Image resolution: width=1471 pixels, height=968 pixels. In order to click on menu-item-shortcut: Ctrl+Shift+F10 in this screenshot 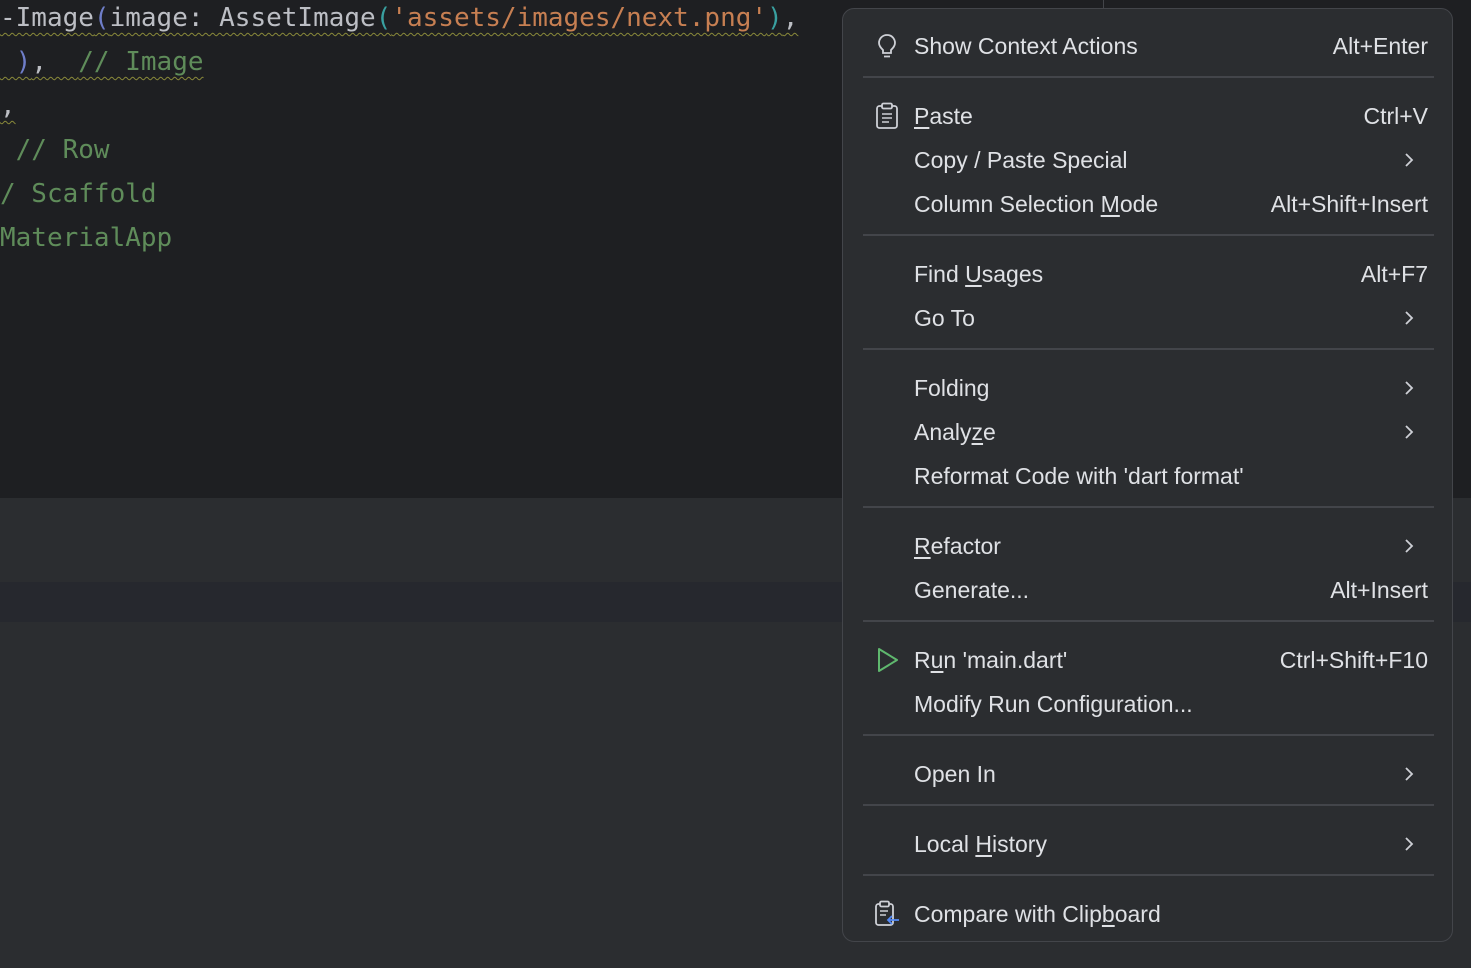, I will do `click(1353, 660)`.